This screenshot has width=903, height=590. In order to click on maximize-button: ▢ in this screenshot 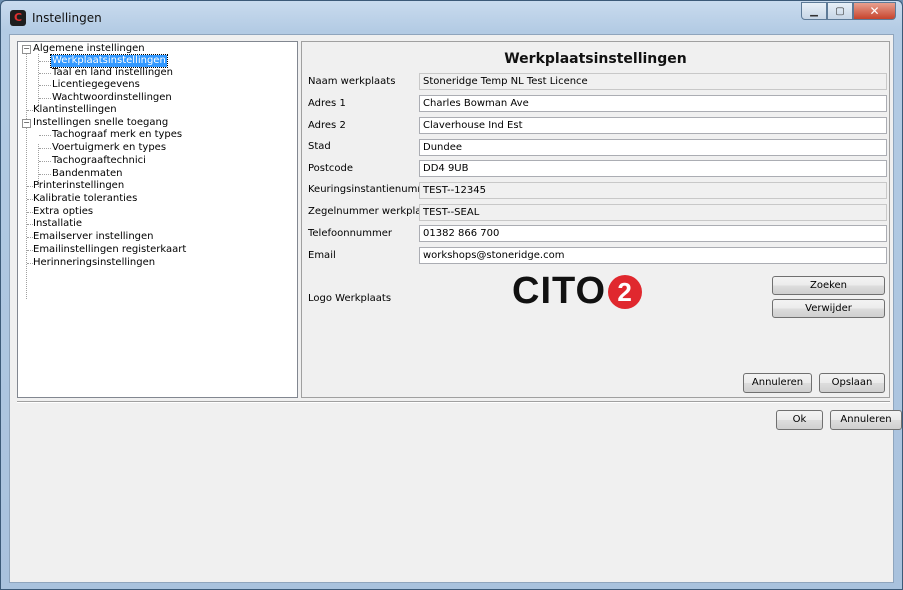, I will do `click(840, 11)`.